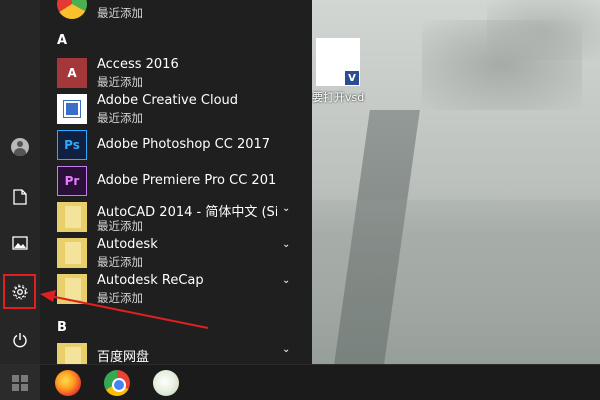  I want to click on start-menu-rail, so click(20, 182).